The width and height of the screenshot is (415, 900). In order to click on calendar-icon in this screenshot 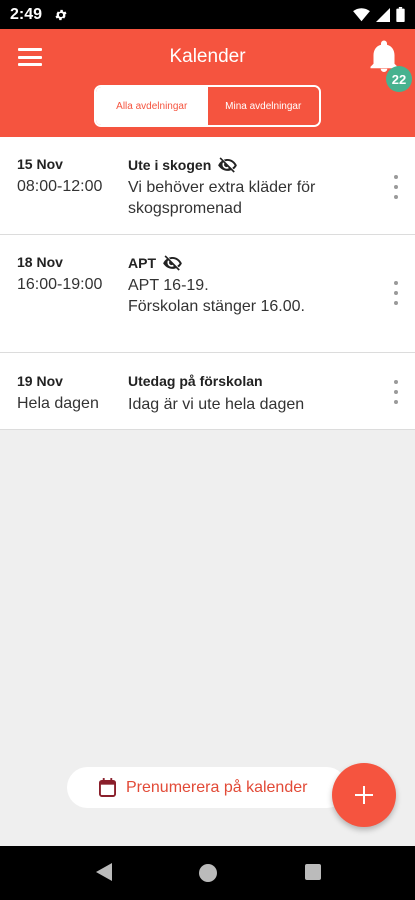, I will do `click(107, 787)`.